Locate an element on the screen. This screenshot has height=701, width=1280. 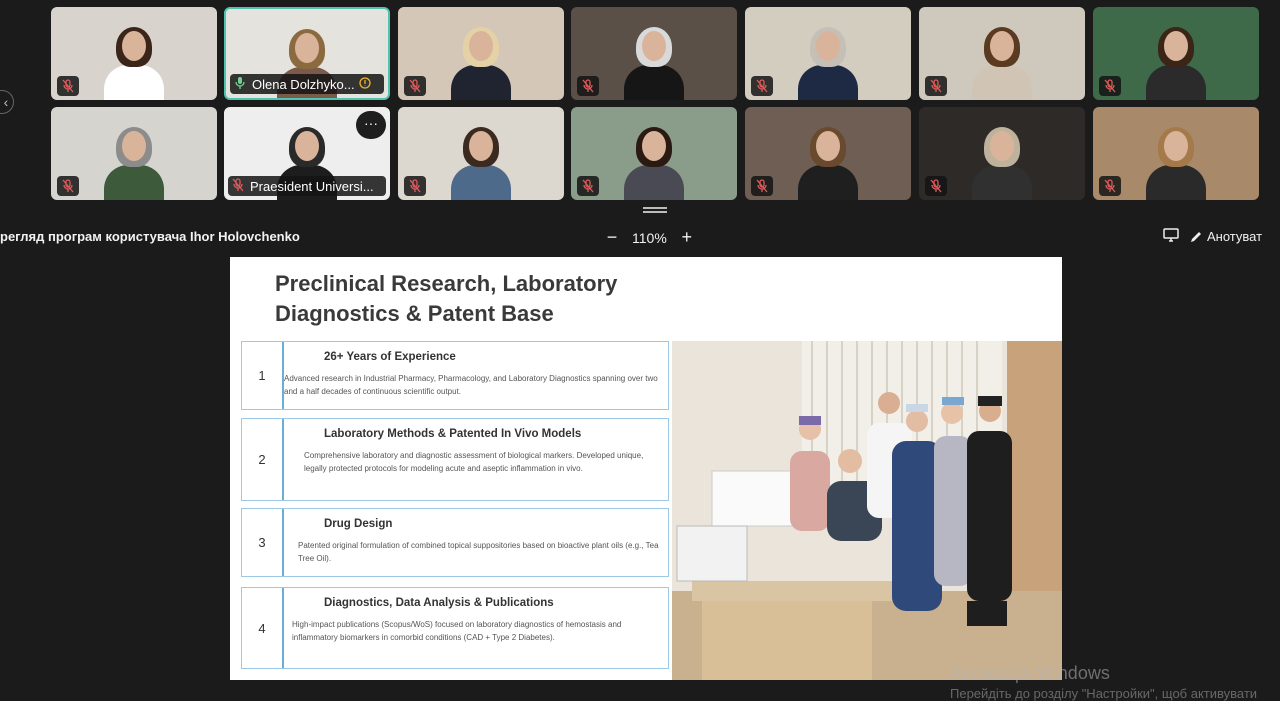
zoom-level: 110% is located at coordinates (649, 237).